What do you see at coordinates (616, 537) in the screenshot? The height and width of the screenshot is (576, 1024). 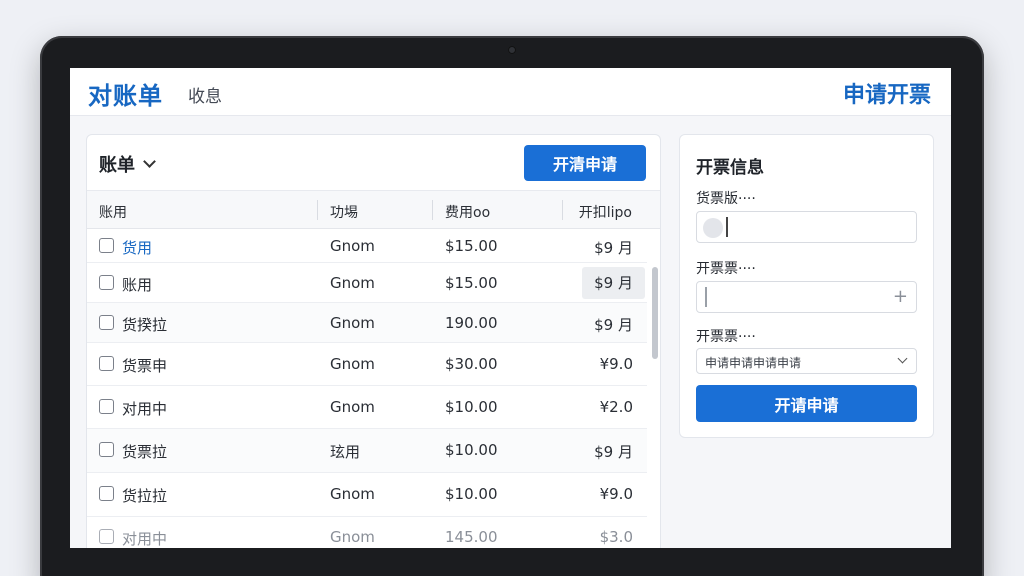 I see `row-fee: $3.0` at bounding box center [616, 537].